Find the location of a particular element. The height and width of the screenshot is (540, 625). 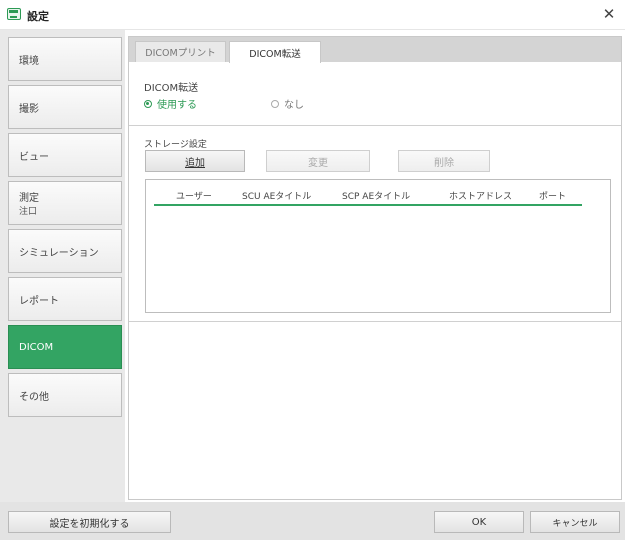

column-header-host-address: ホストアドレス is located at coordinates (481, 197).